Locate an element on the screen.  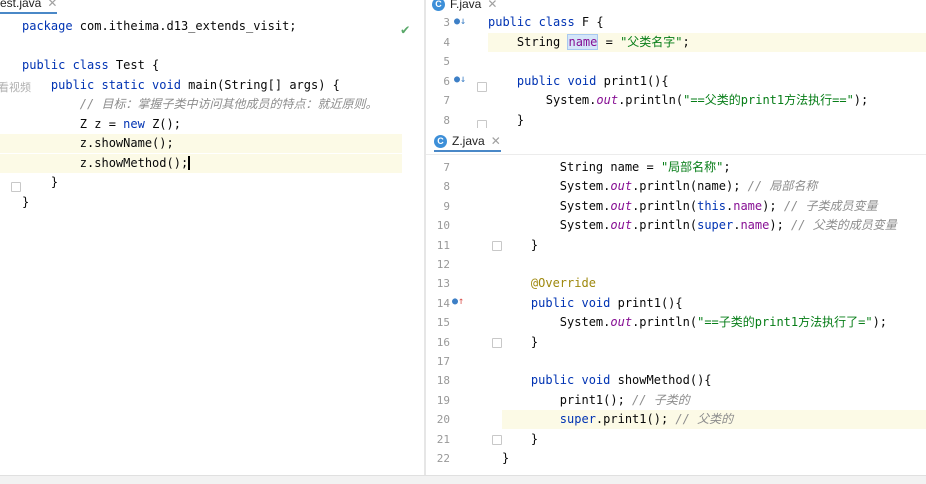
line-number: 17 is located at coordinates (443, 361).